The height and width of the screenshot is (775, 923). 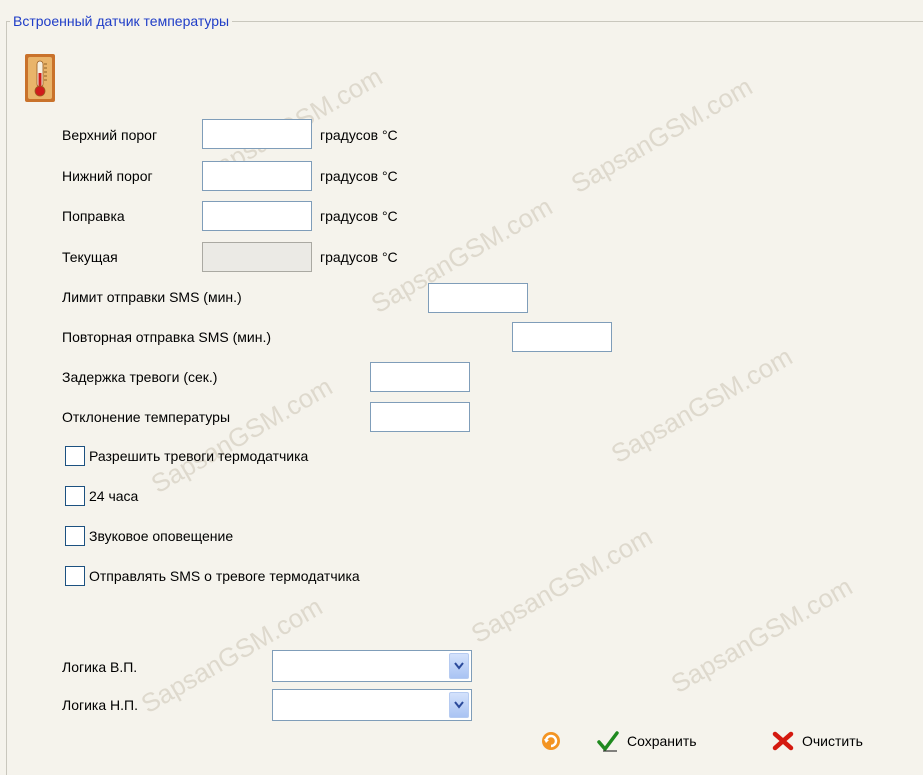 What do you see at coordinates (121, 21) in the screenshot?
I see `group-title: Встроенный датчик температуры` at bounding box center [121, 21].